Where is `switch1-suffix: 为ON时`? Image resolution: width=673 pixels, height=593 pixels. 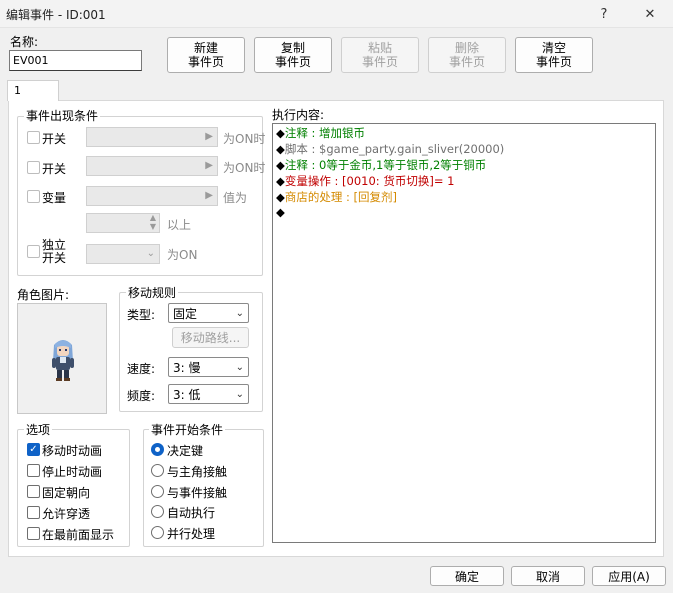
switch1-suffix: 为ON时 is located at coordinates (244, 139).